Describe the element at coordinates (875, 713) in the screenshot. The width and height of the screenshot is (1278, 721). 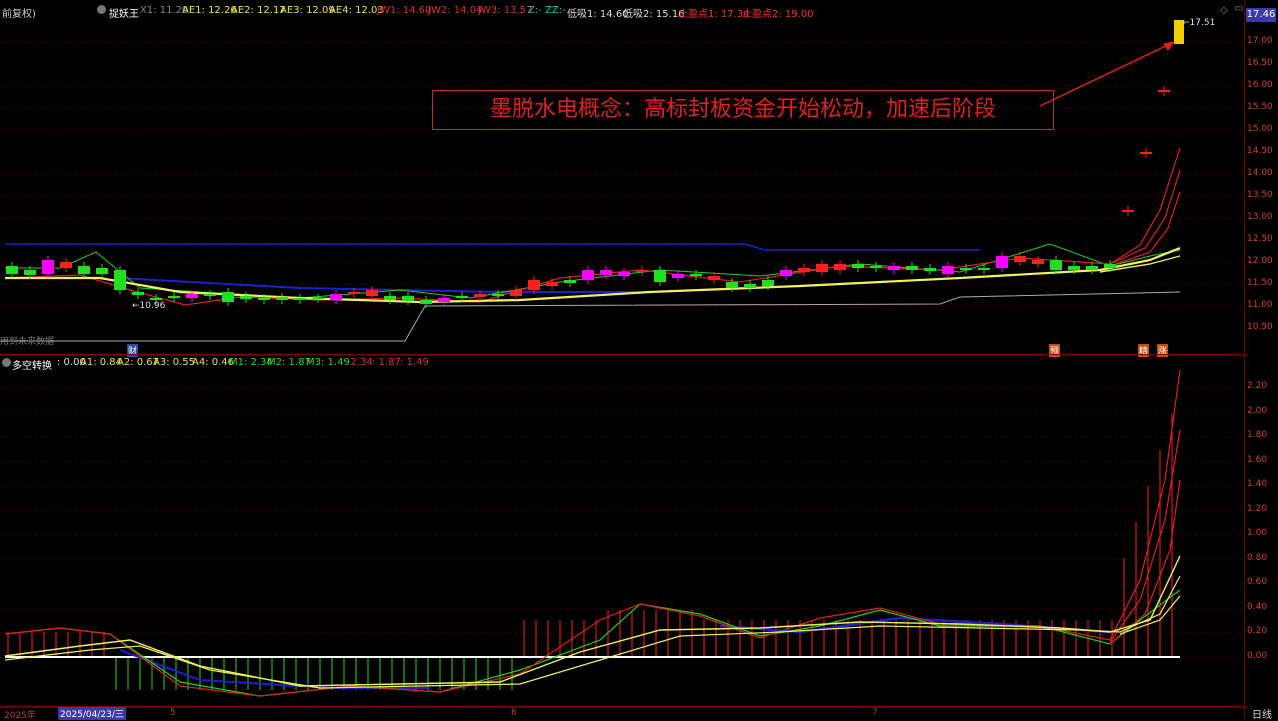
I see `month-7: 7` at that location.